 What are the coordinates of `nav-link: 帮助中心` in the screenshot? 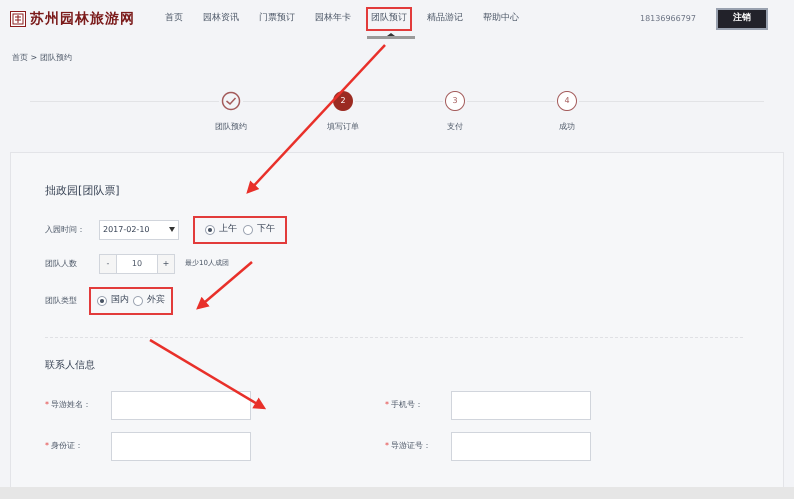 It's located at (501, 19).